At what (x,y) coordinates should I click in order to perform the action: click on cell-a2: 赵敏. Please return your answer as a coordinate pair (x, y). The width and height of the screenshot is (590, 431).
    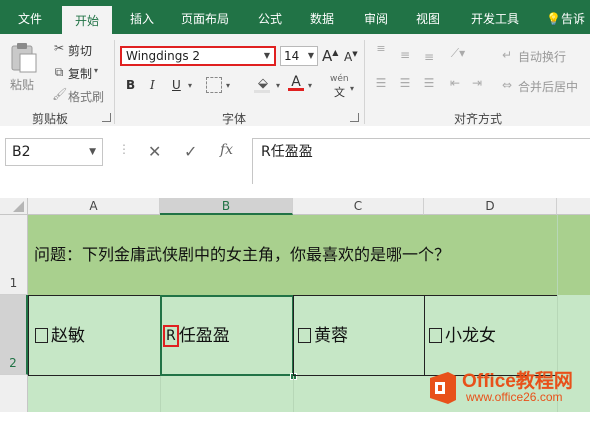
    Looking at the image, I should click on (94, 335).